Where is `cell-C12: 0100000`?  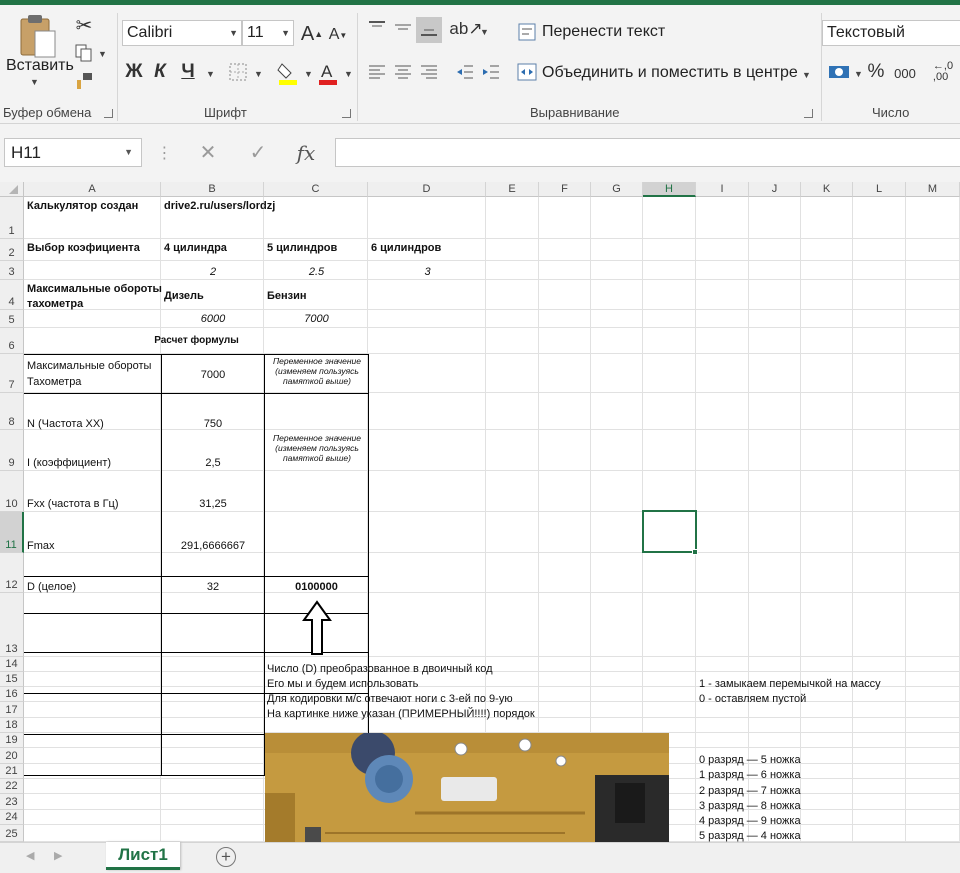
cell-C12: 0100000 is located at coordinates (316, 587).